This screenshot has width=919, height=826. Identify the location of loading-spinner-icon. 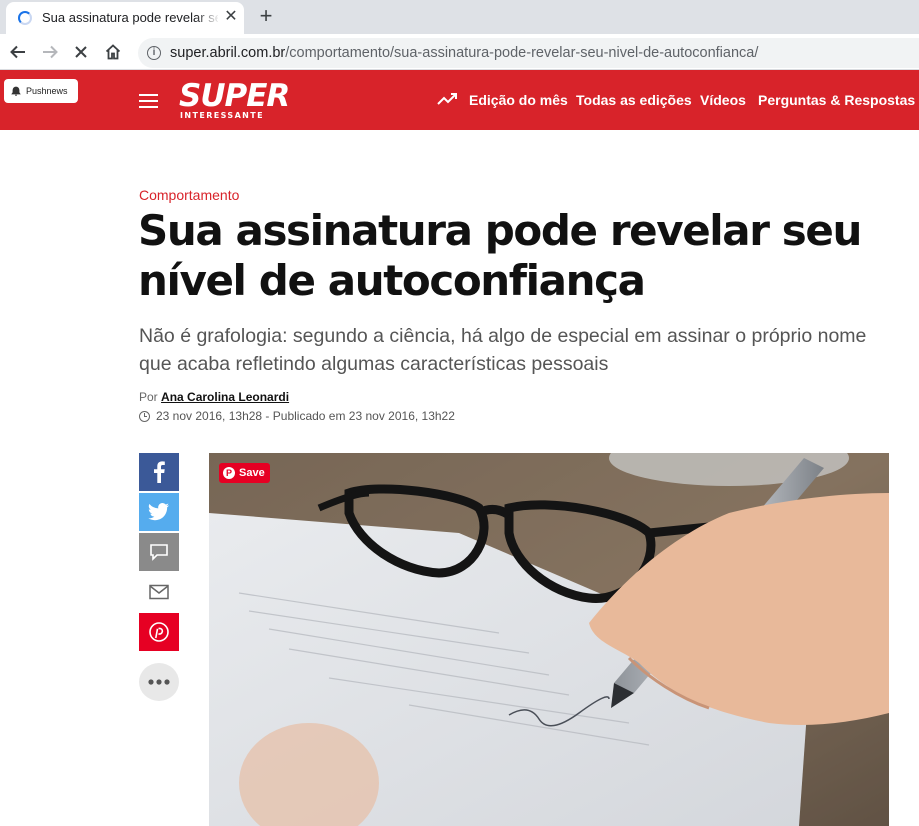
(25, 18).